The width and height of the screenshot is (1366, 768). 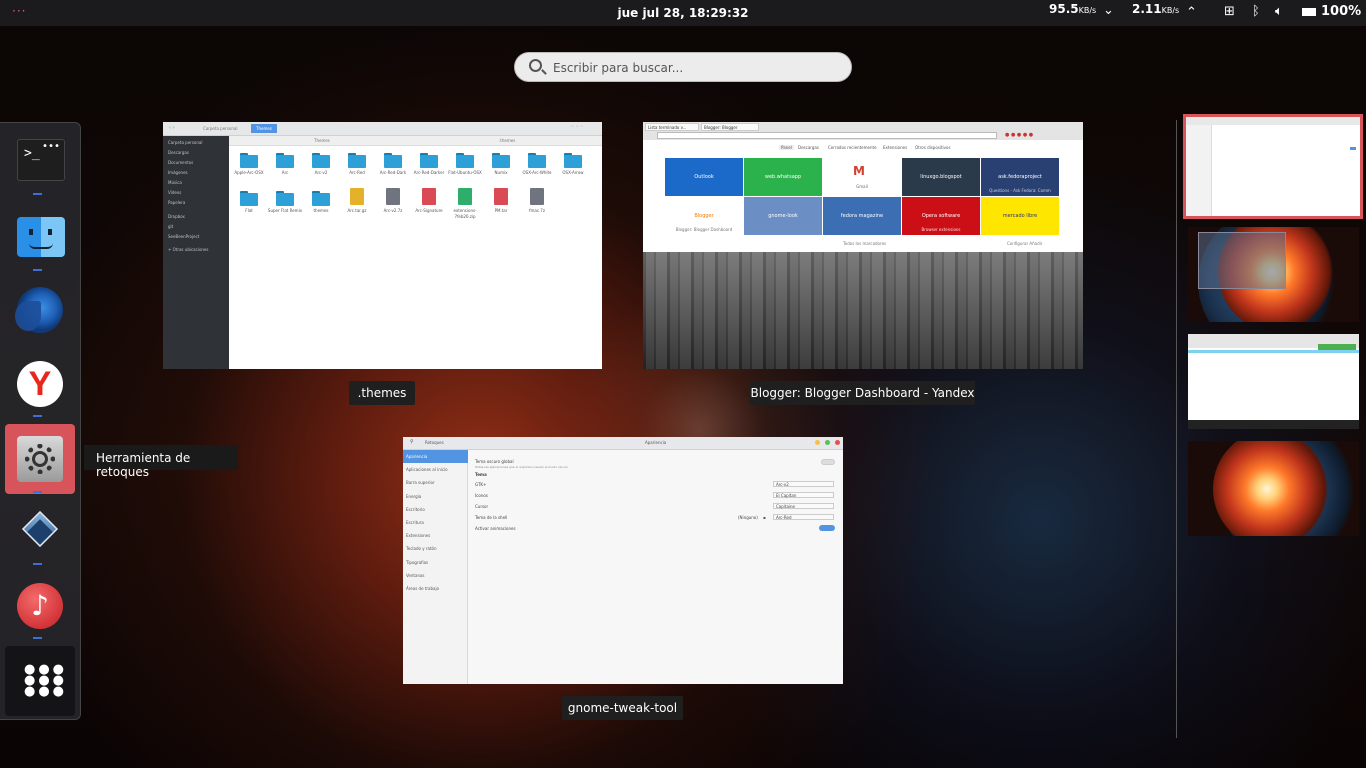 What do you see at coordinates (435, 588) in the screenshot?
I see `sidebar-item: Áreas de trabajo` at bounding box center [435, 588].